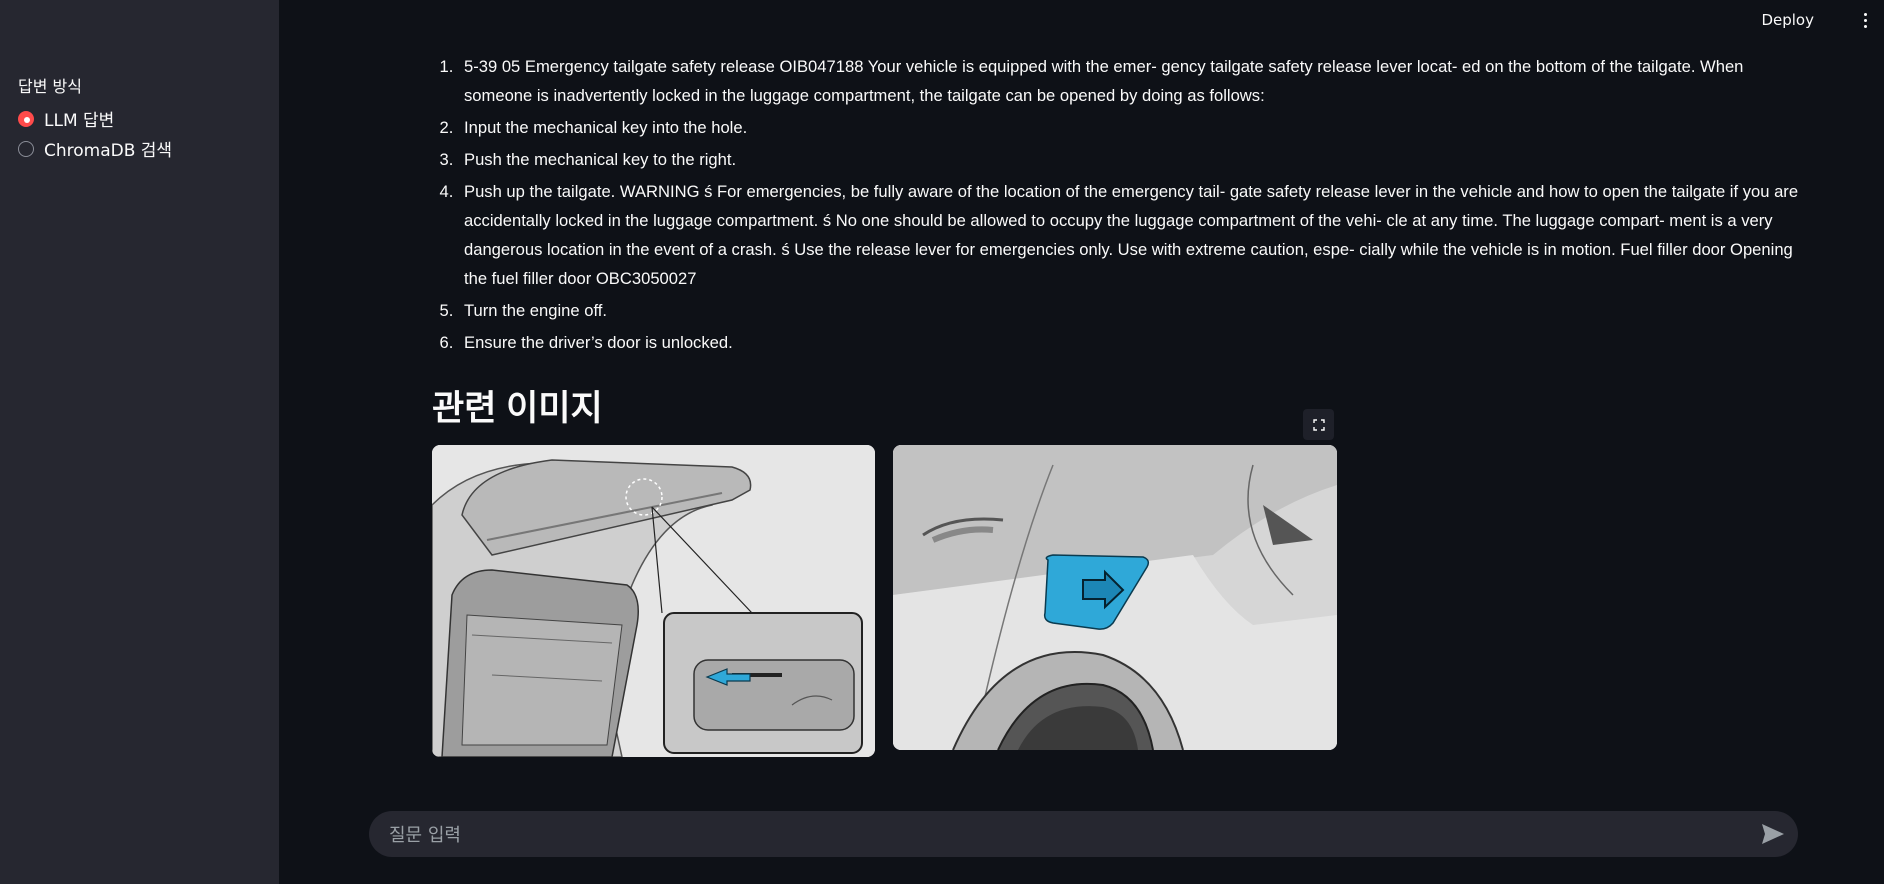 This screenshot has height=884, width=1884. What do you see at coordinates (1130, 342) in the screenshot?
I see `answer-item: Ensure the driver’s door is unlocked.` at bounding box center [1130, 342].